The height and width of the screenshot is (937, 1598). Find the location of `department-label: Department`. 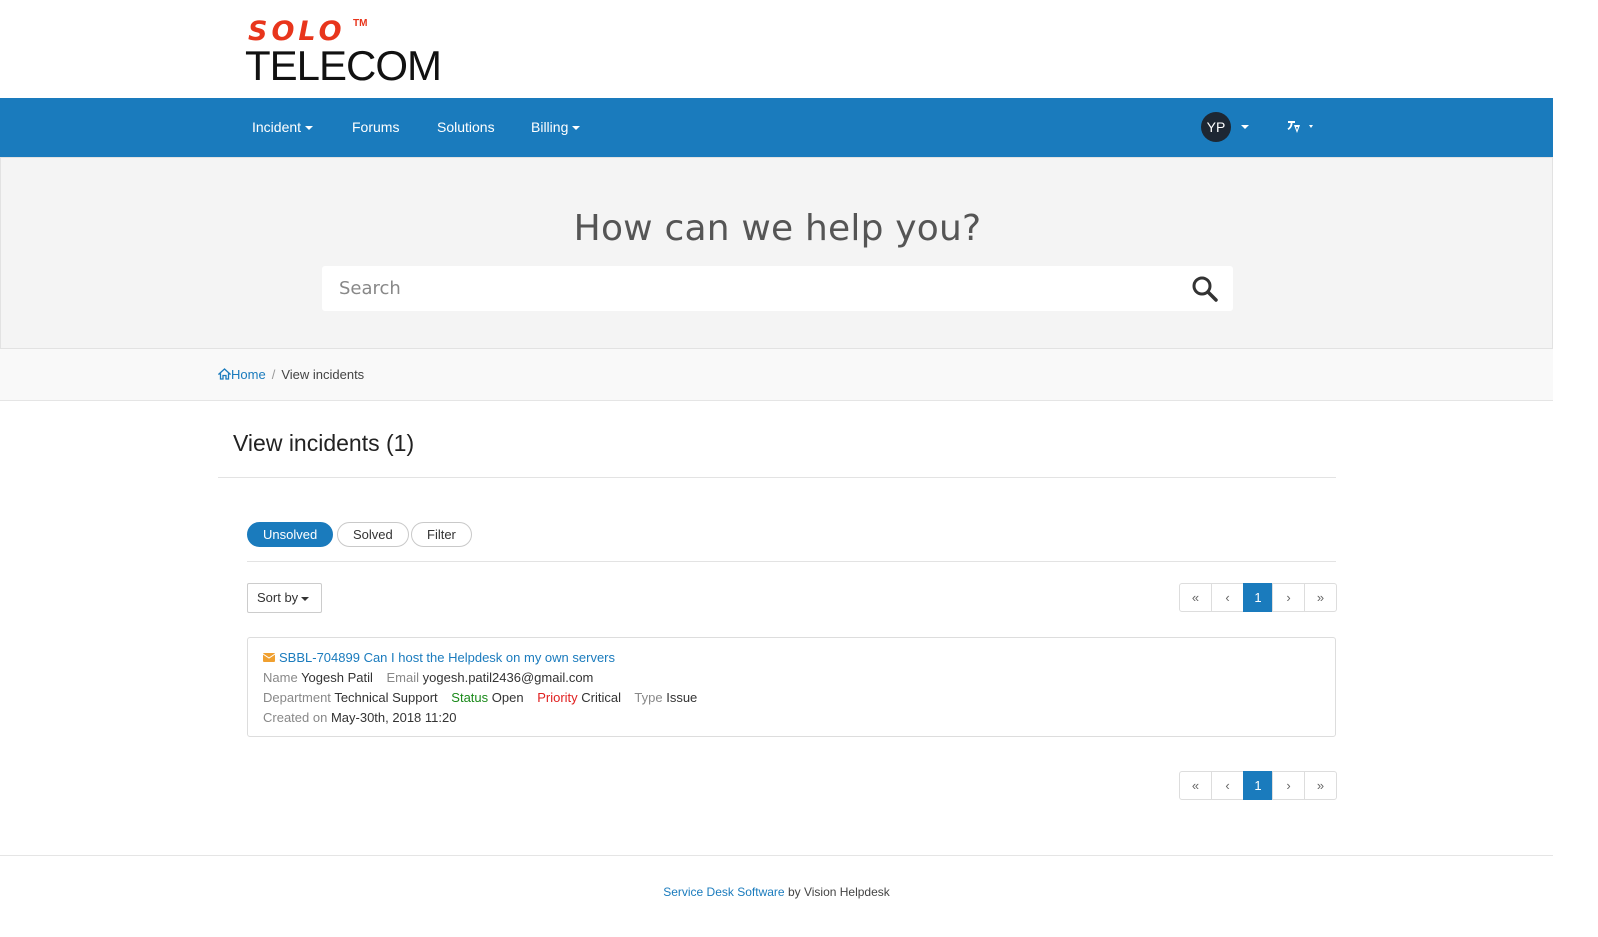

department-label: Department is located at coordinates (297, 697).